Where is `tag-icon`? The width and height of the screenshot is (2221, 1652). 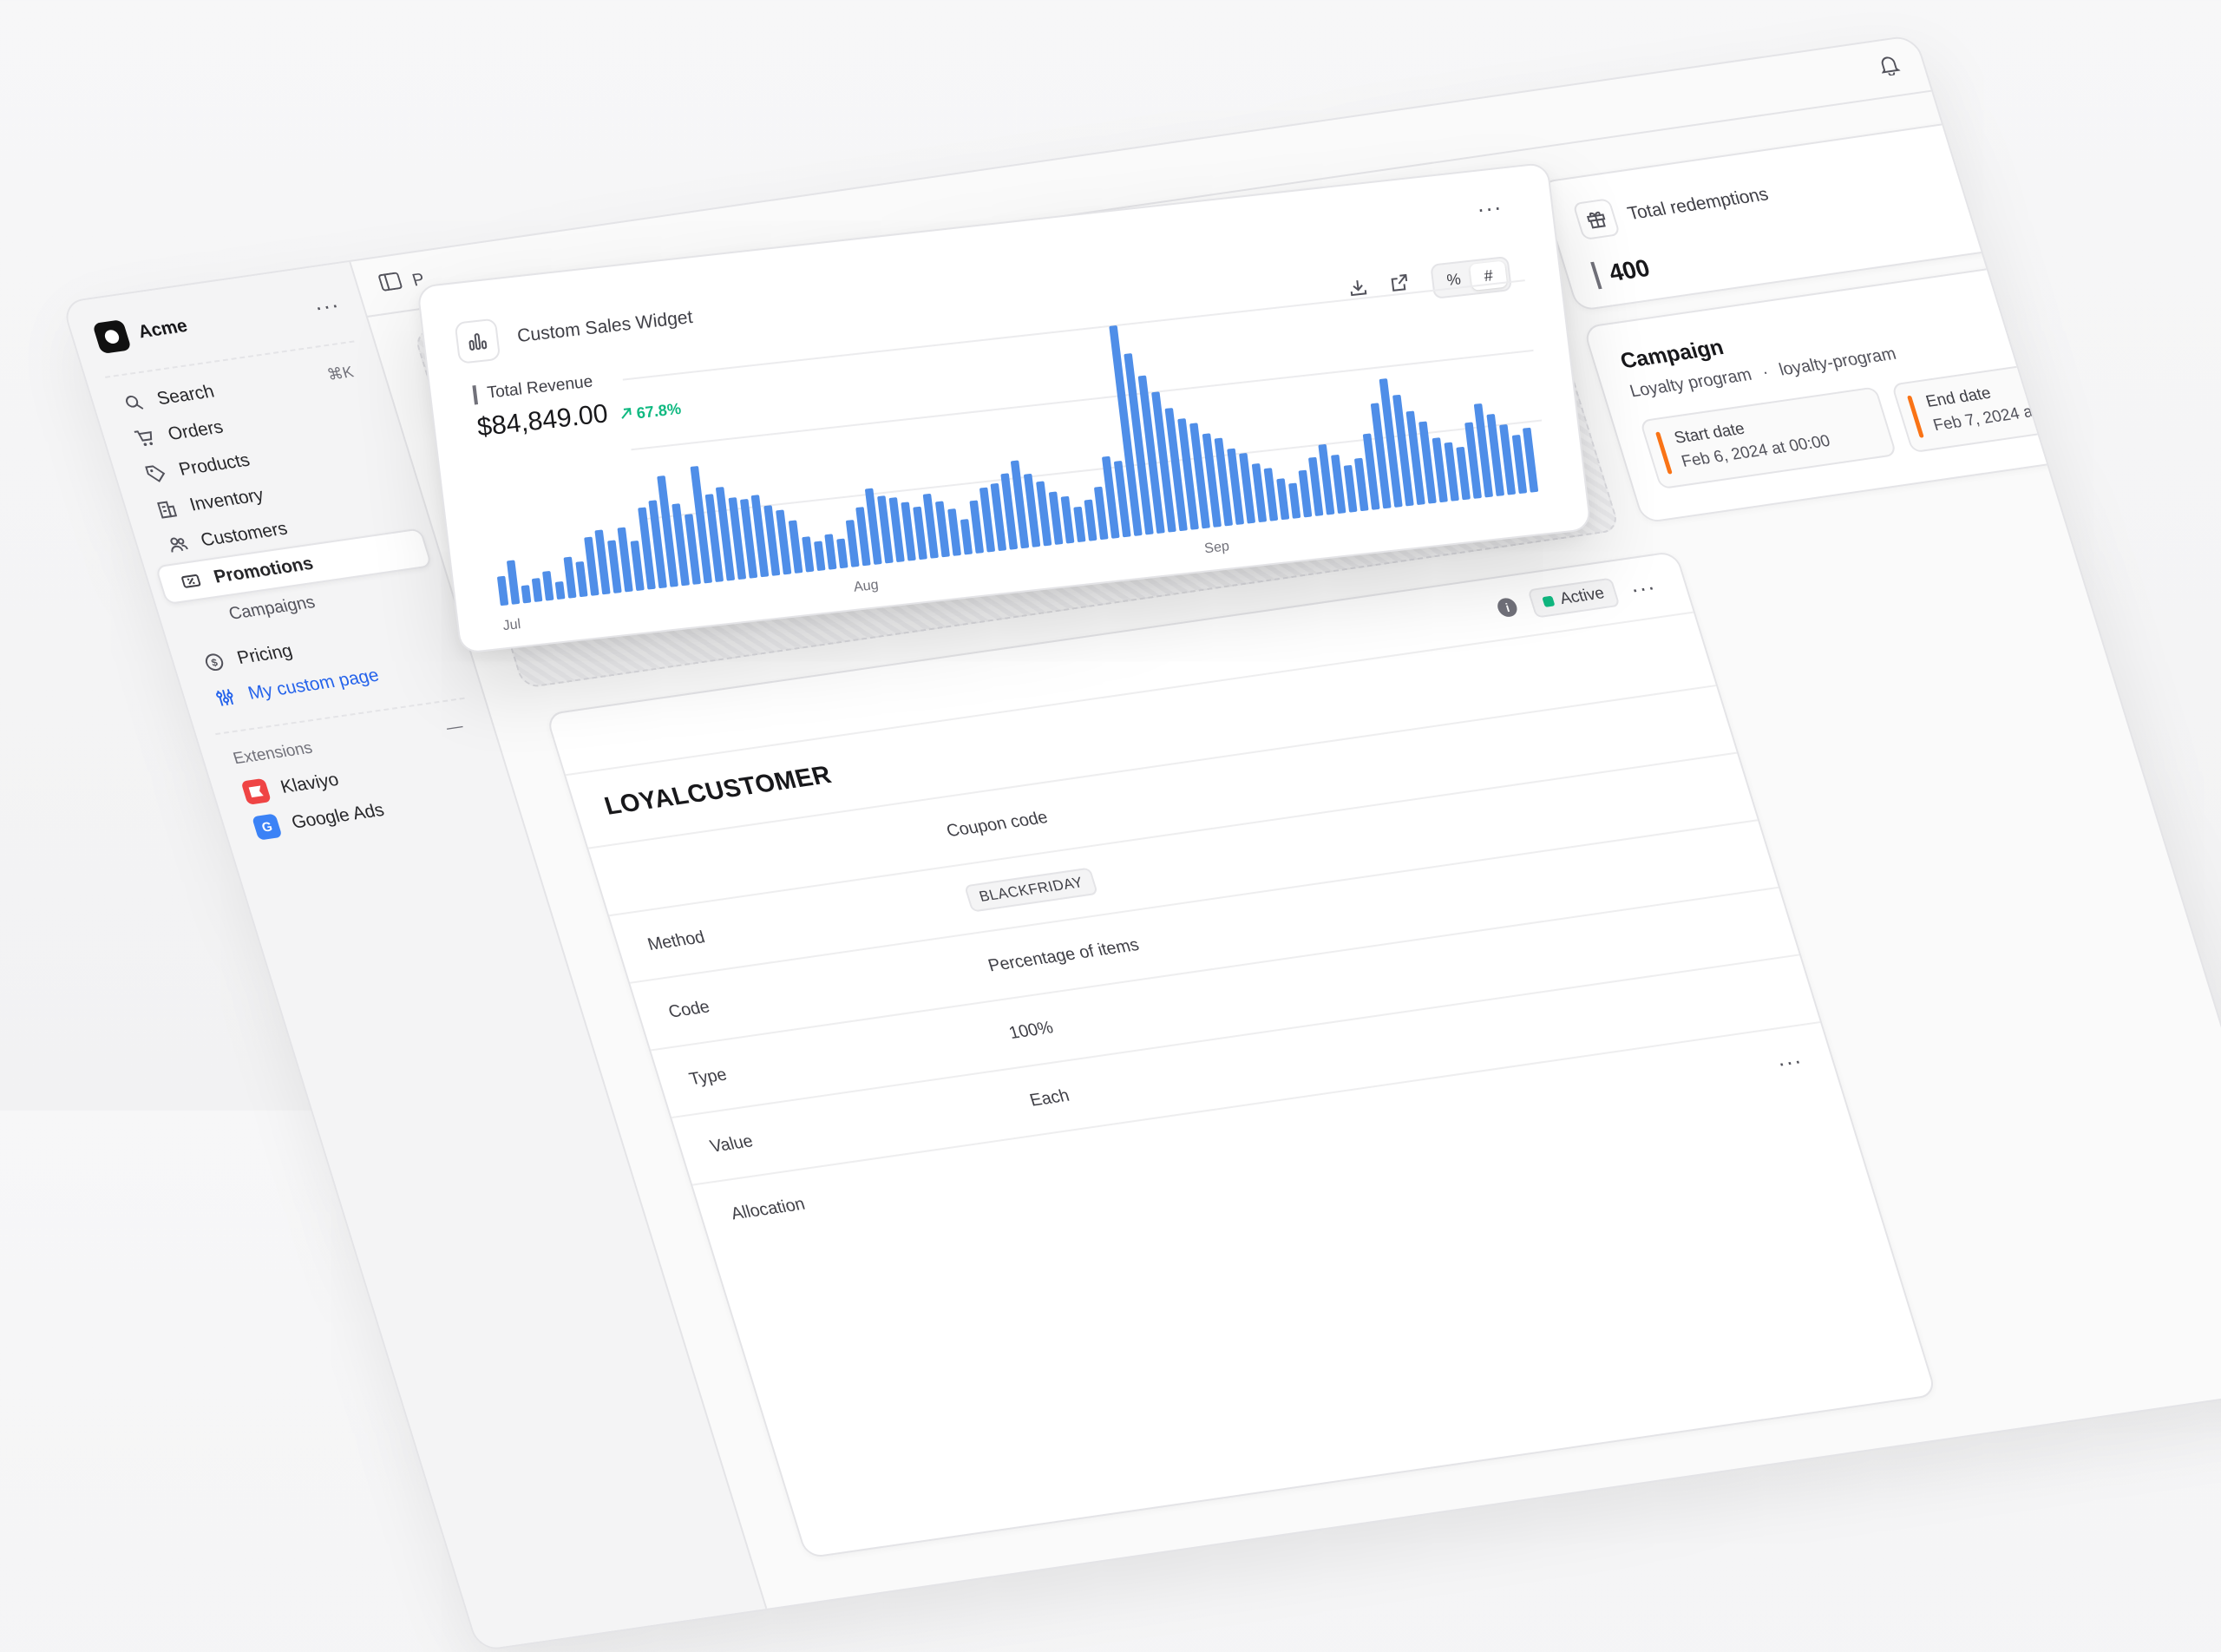
tag-icon is located at coordinates (156, 474).